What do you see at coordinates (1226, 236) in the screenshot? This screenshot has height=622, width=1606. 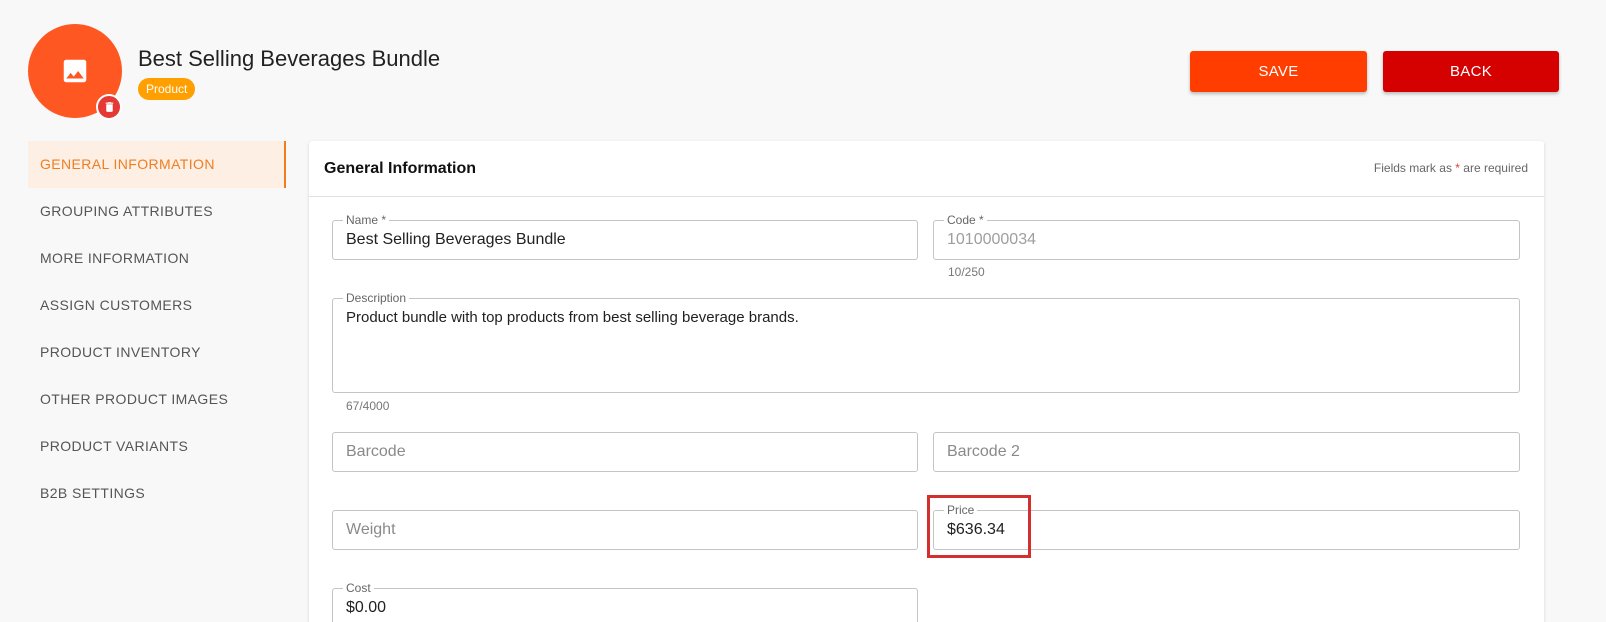 I see `code-field: Code * 1010000034` at bounding box center [1226, 236].